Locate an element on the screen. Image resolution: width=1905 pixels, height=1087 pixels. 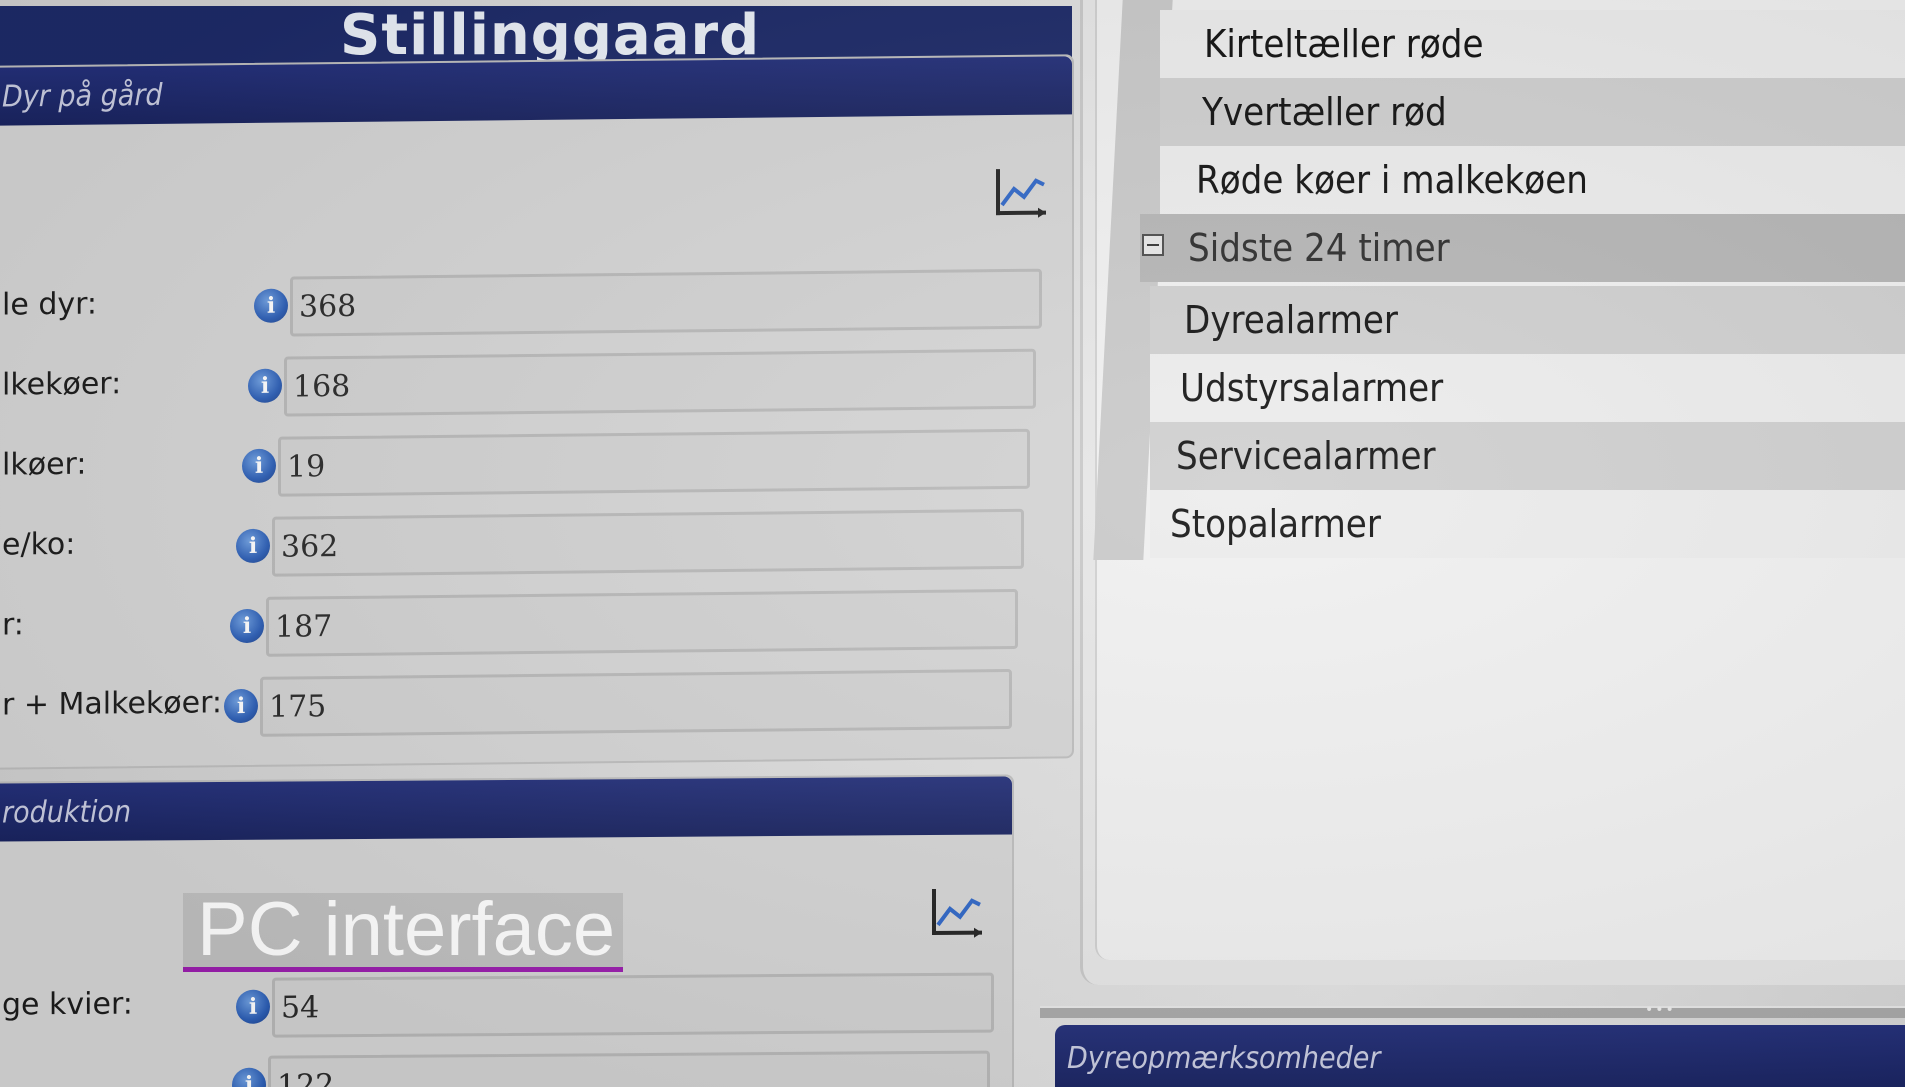
animals-panel-header: Dyr på gård is located at coordinates (536, 91).